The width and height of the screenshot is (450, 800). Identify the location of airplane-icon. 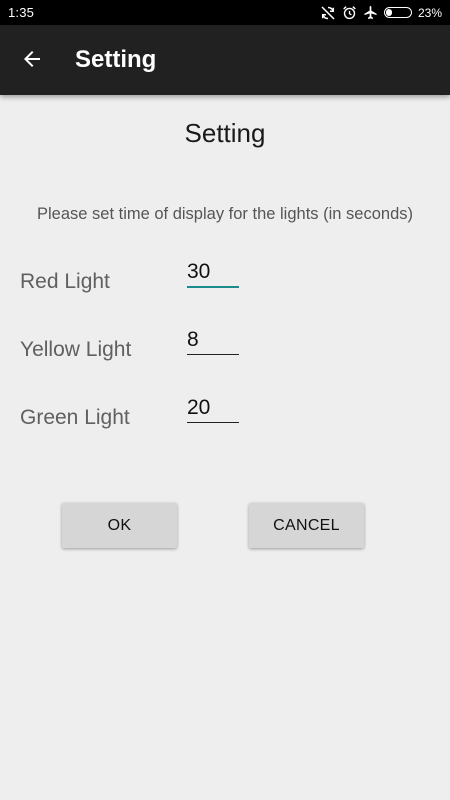
(370, 12).